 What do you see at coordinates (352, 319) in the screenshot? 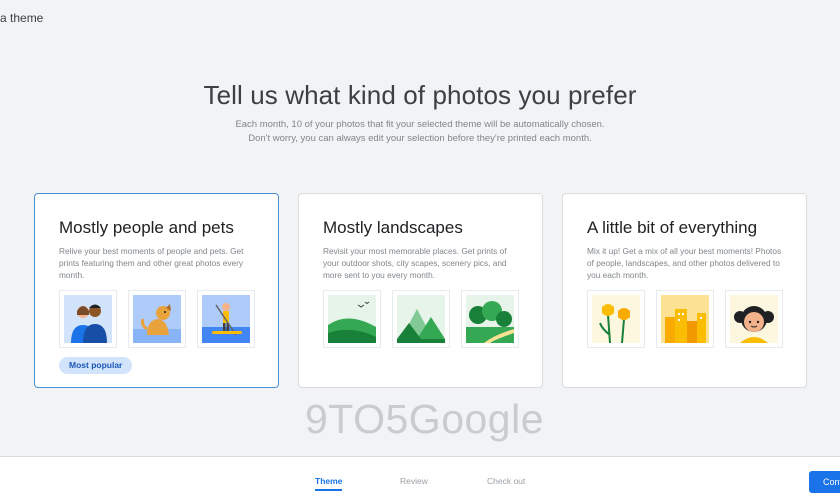
I see `hills-birds-illustration-icon` at bounding box center [352, 319].